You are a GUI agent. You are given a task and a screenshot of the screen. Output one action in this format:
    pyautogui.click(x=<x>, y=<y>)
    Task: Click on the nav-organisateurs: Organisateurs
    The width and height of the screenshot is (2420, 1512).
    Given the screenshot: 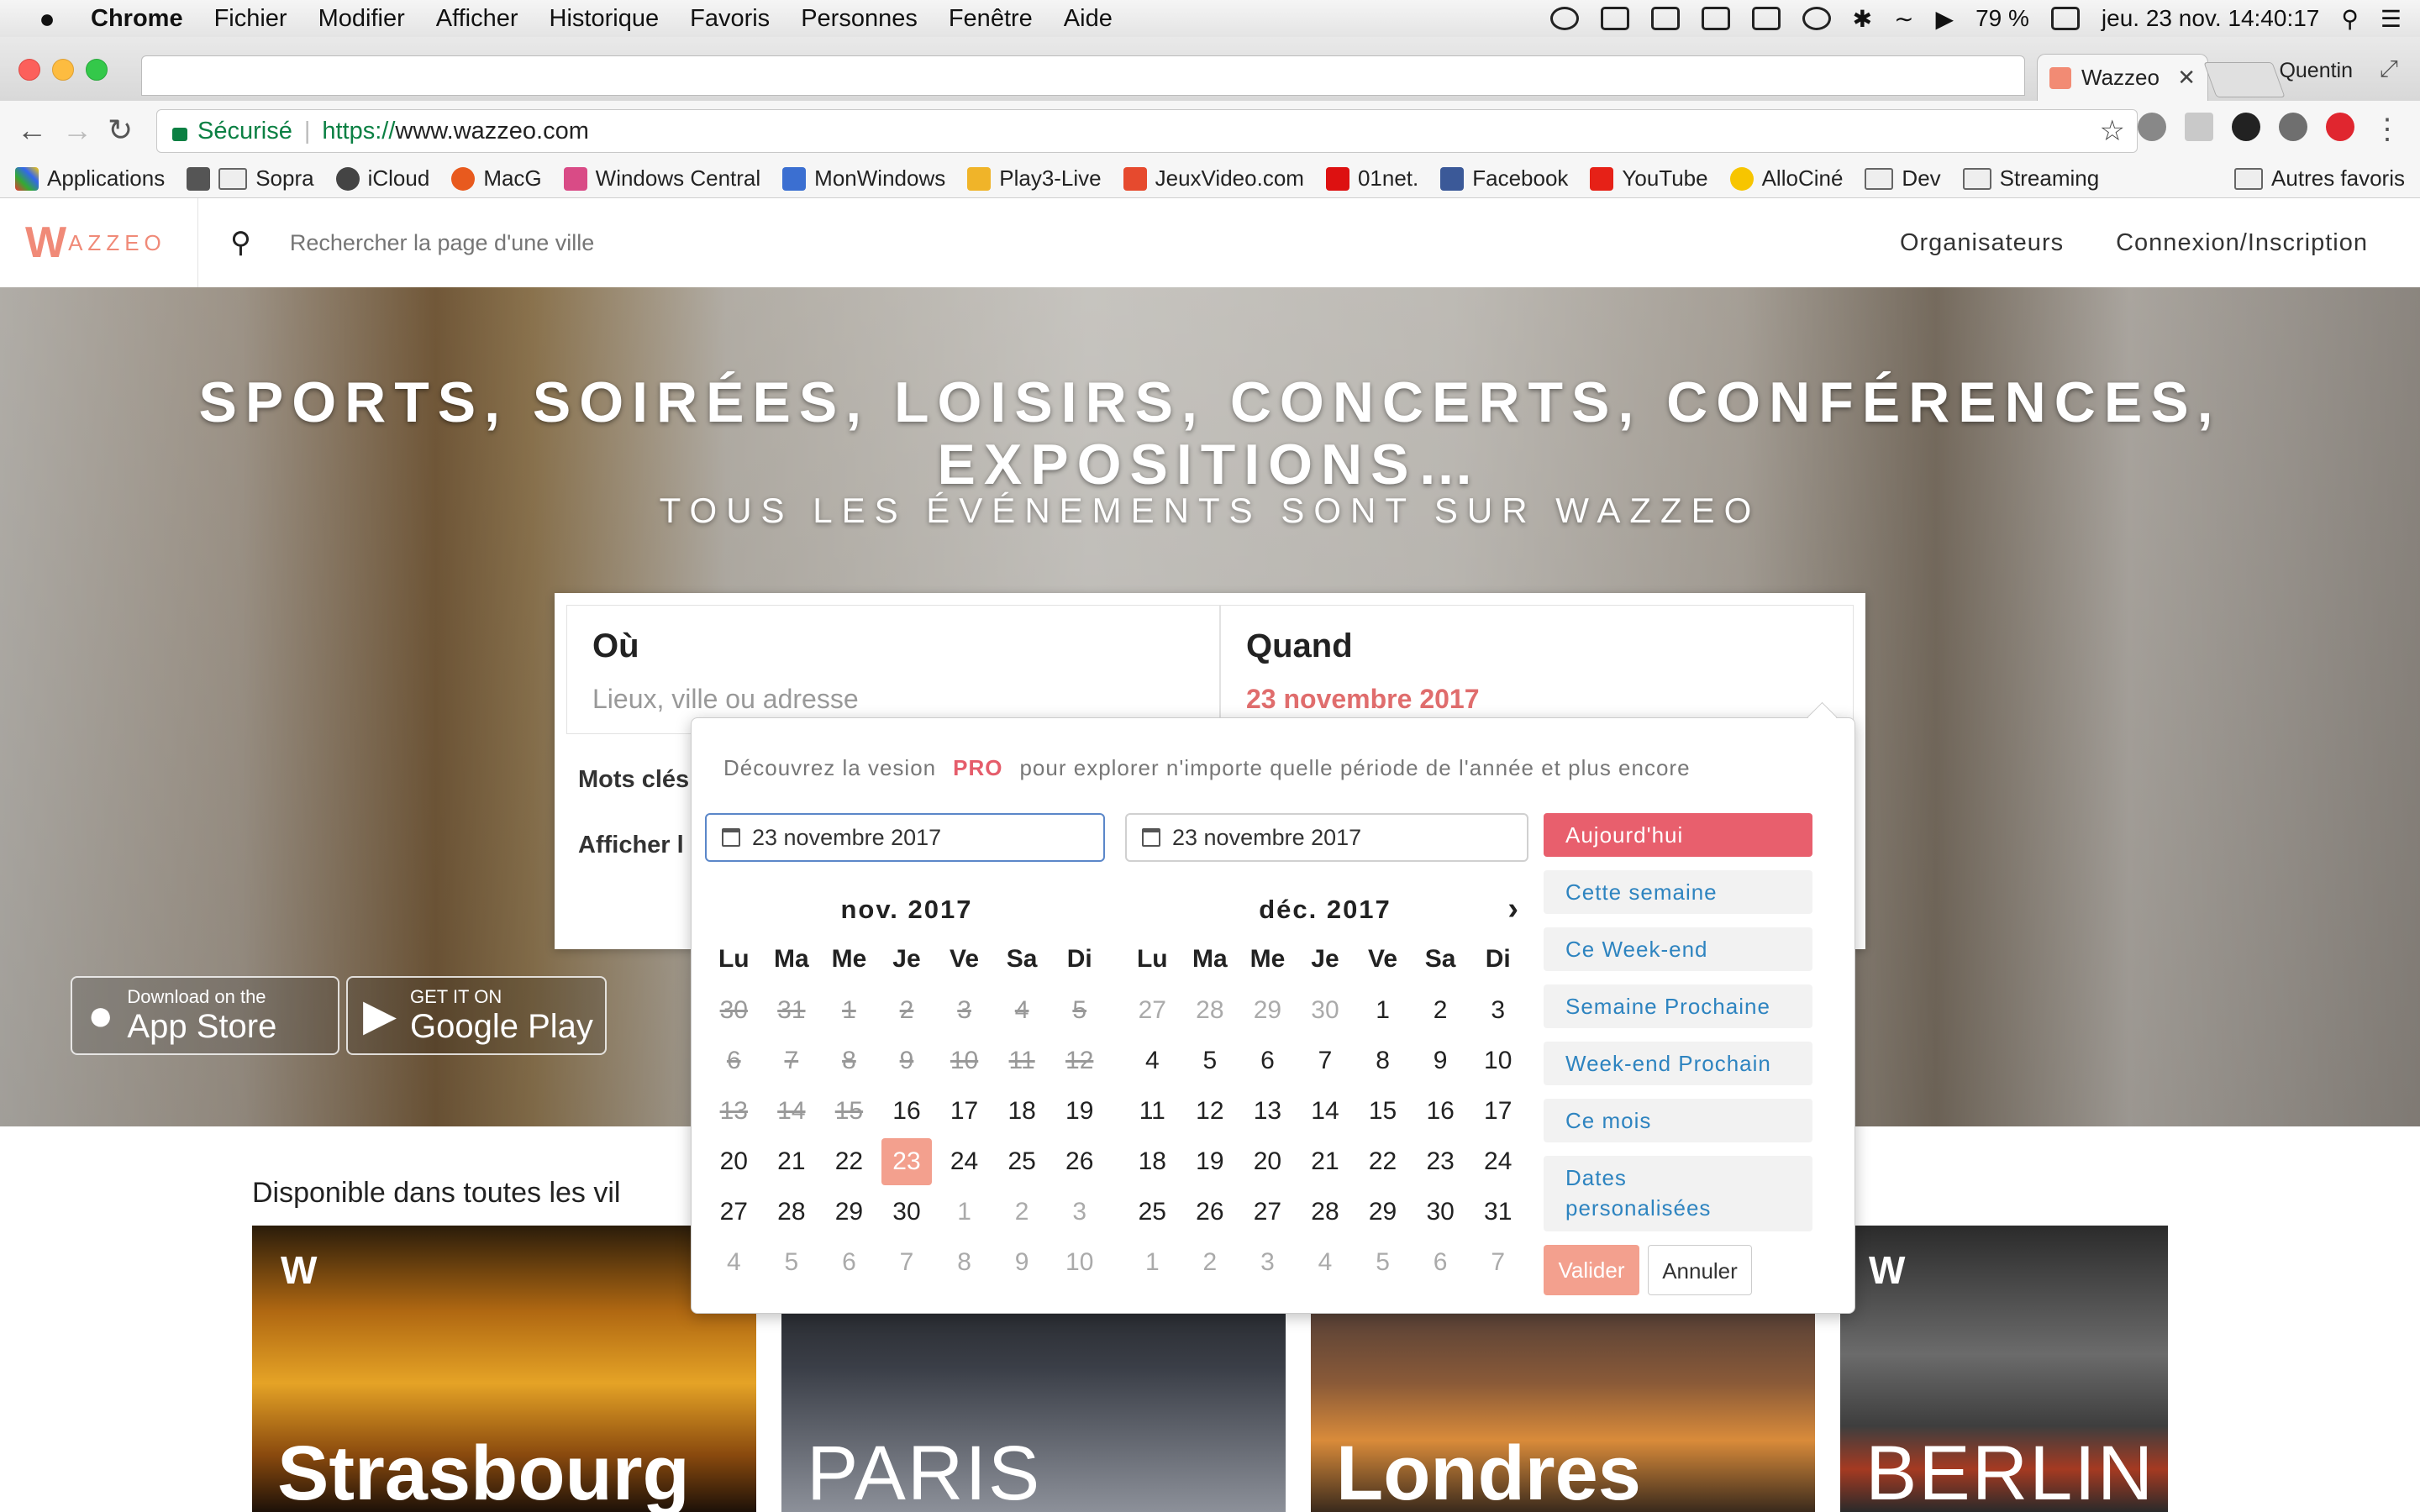 What is the action you would take?
    pyautogui.click(x=1982, y=243)
    